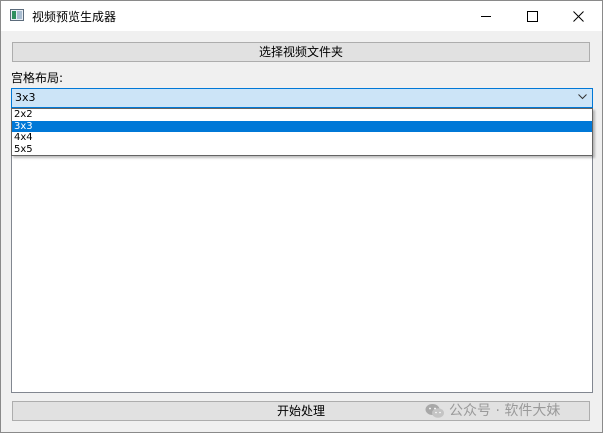 The height and width of the screenshot is (433, 603). Describe the element at coordinates (302, 98) in the screenshot. I see `grid-layout-combobox: 3x3` at that location.